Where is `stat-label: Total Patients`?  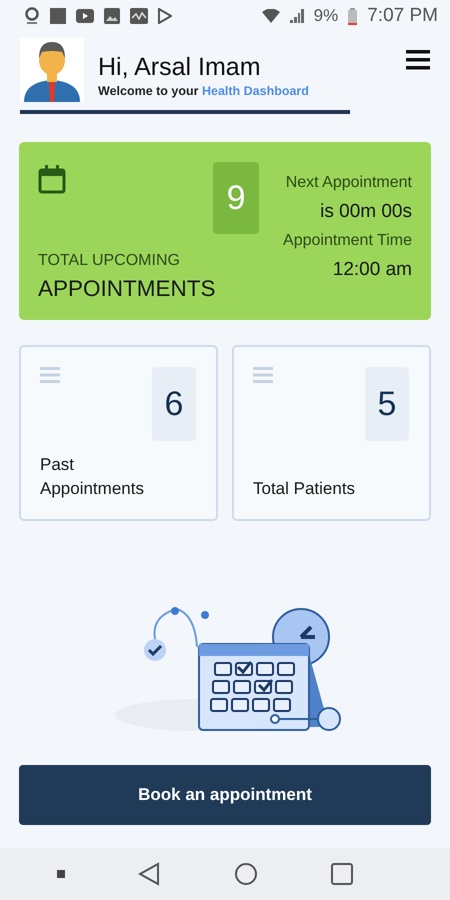 stat-label: Total Patients is located at coordinates (304, 489).